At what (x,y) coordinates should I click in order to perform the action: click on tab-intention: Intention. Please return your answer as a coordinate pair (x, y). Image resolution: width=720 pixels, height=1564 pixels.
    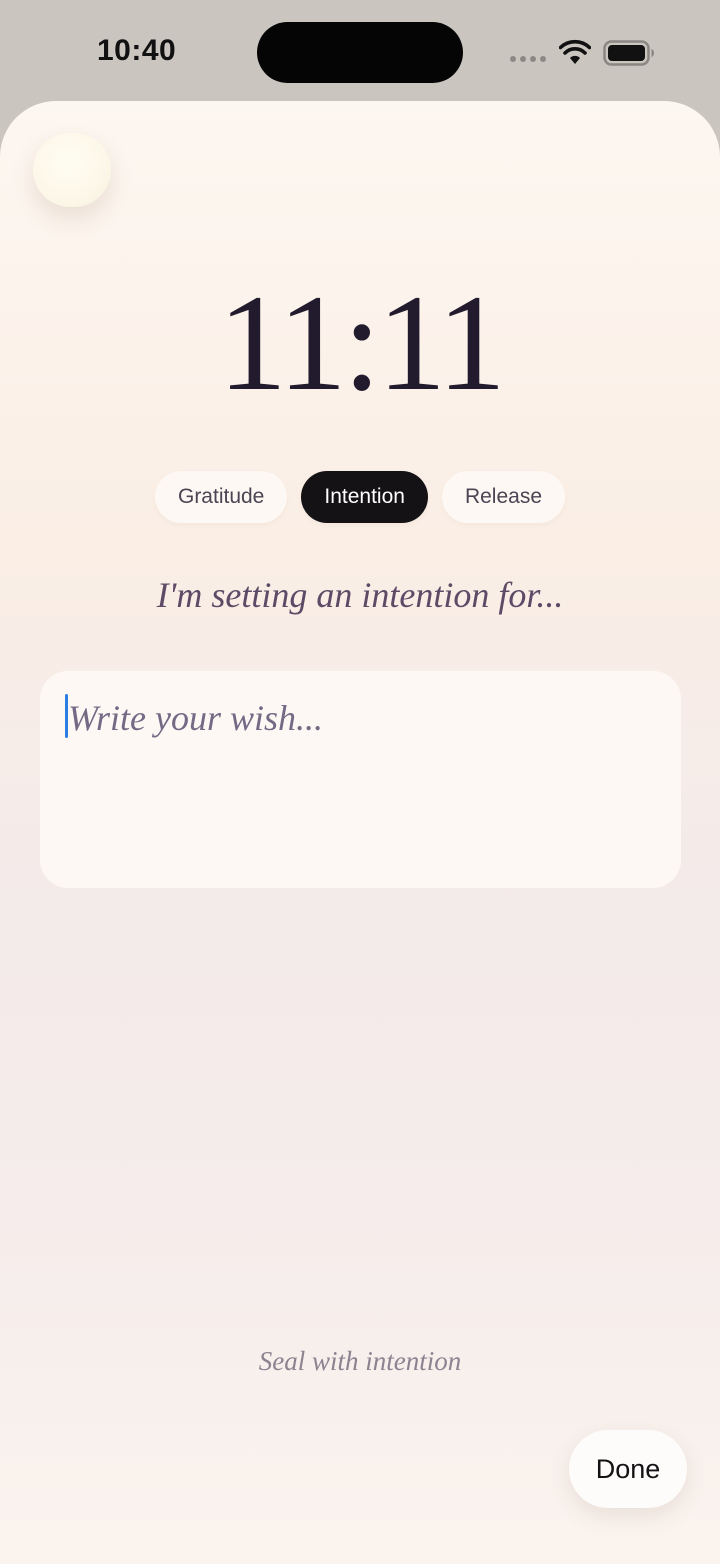
    Looking at the image, I should click on (364, 497).